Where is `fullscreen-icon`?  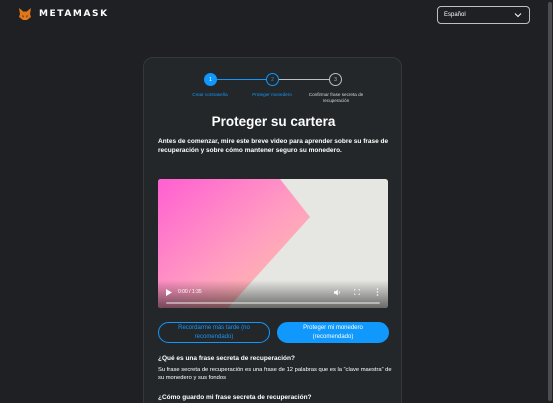 fullscreen-icon is located at coordinates (357, 292).